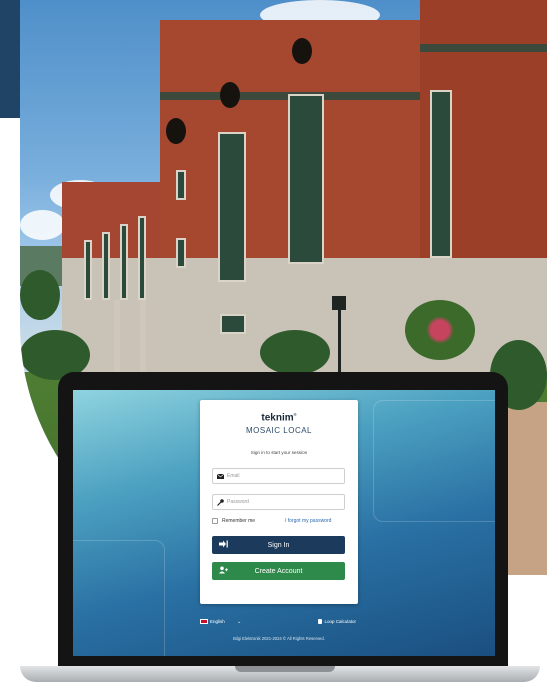  I want to click on product-name: MOSAIC LOCAL, so click(278, 430).